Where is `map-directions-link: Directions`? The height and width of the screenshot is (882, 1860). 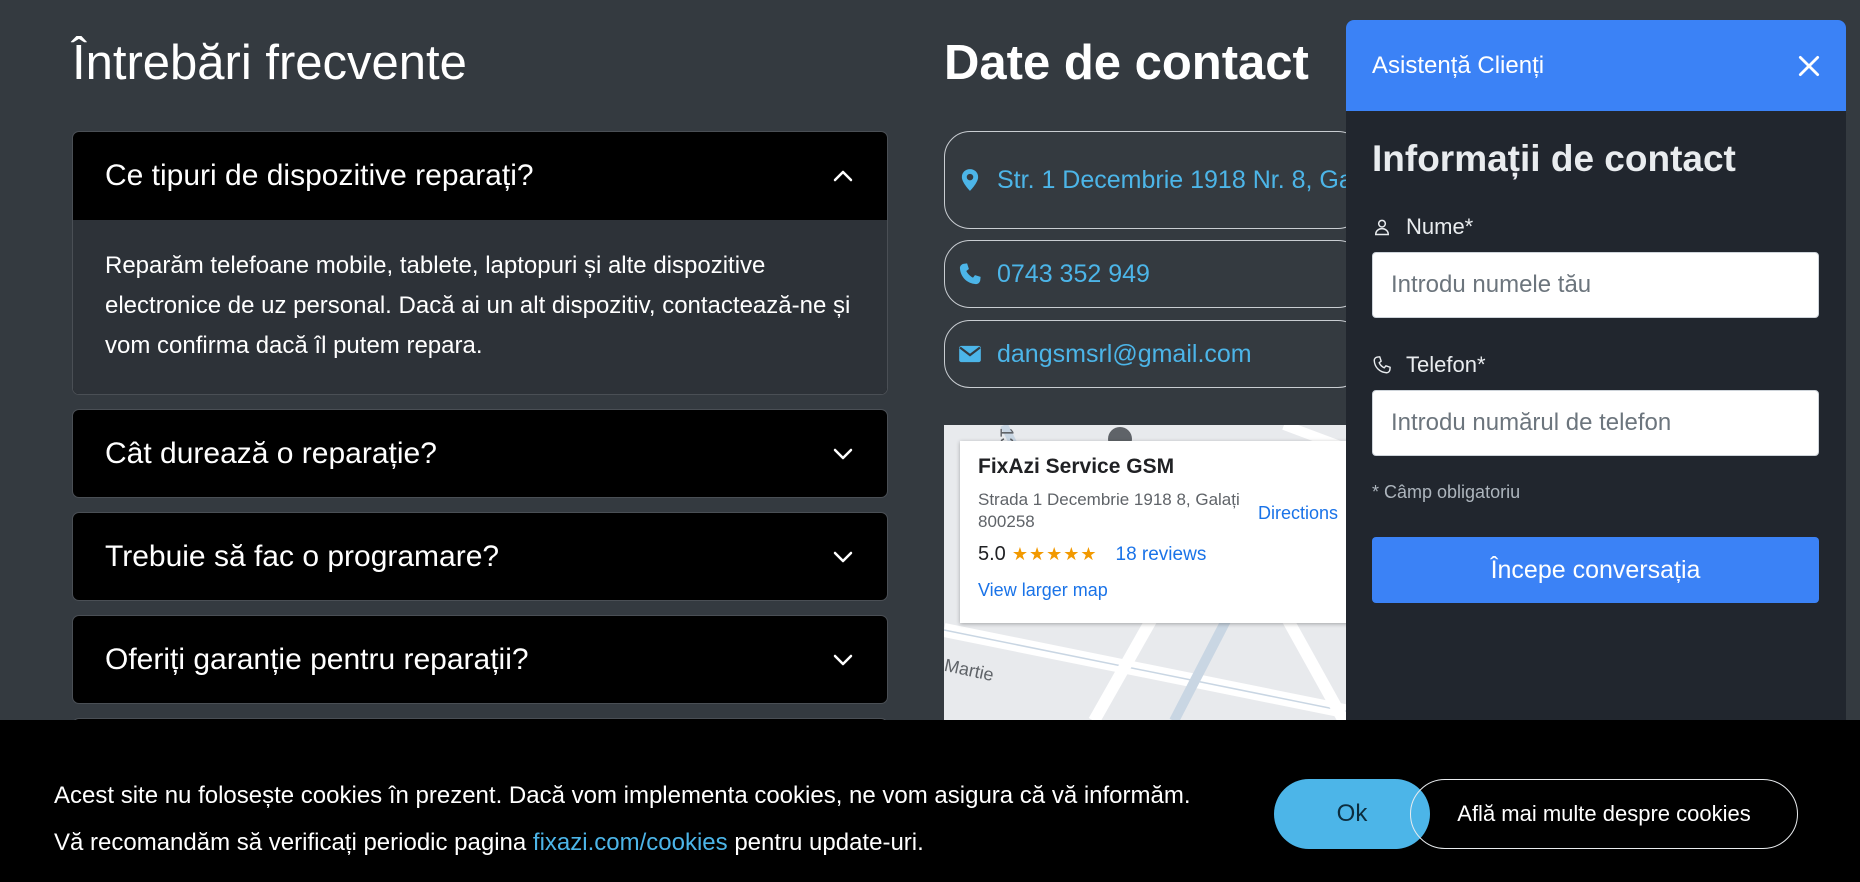 map-directions-link: Directions is located at coordinates (1298, 513).